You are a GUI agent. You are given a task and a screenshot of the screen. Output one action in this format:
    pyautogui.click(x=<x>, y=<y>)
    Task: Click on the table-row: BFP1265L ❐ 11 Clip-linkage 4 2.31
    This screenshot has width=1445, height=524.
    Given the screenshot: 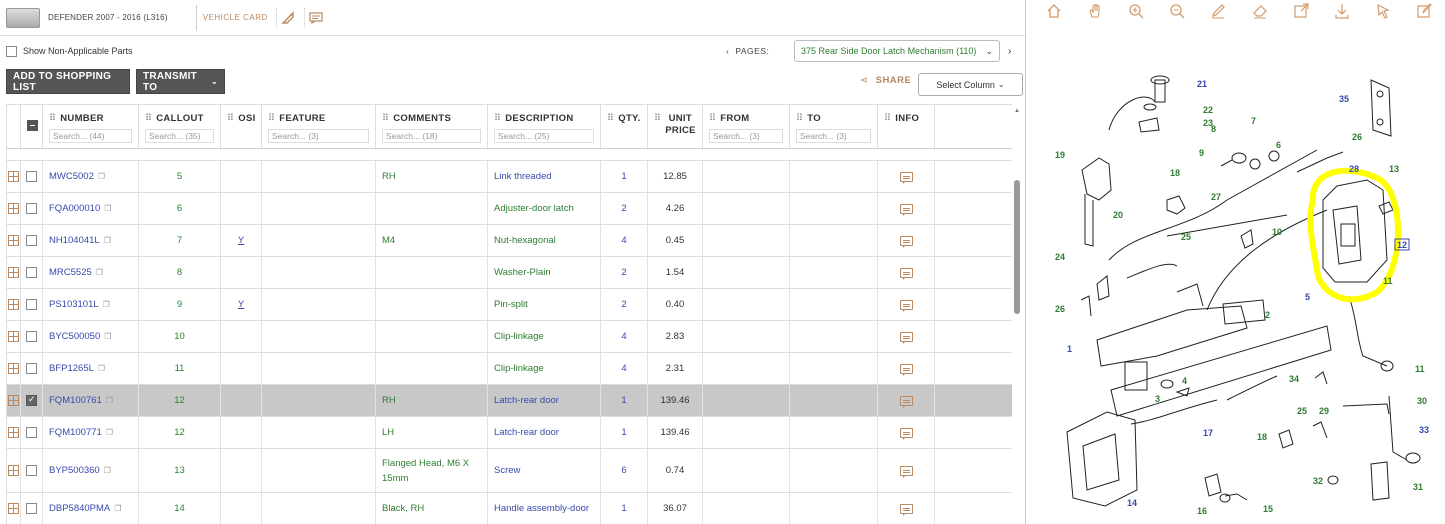 What is the action you would take?
    pyautogui.click(x=509, y=369)
    